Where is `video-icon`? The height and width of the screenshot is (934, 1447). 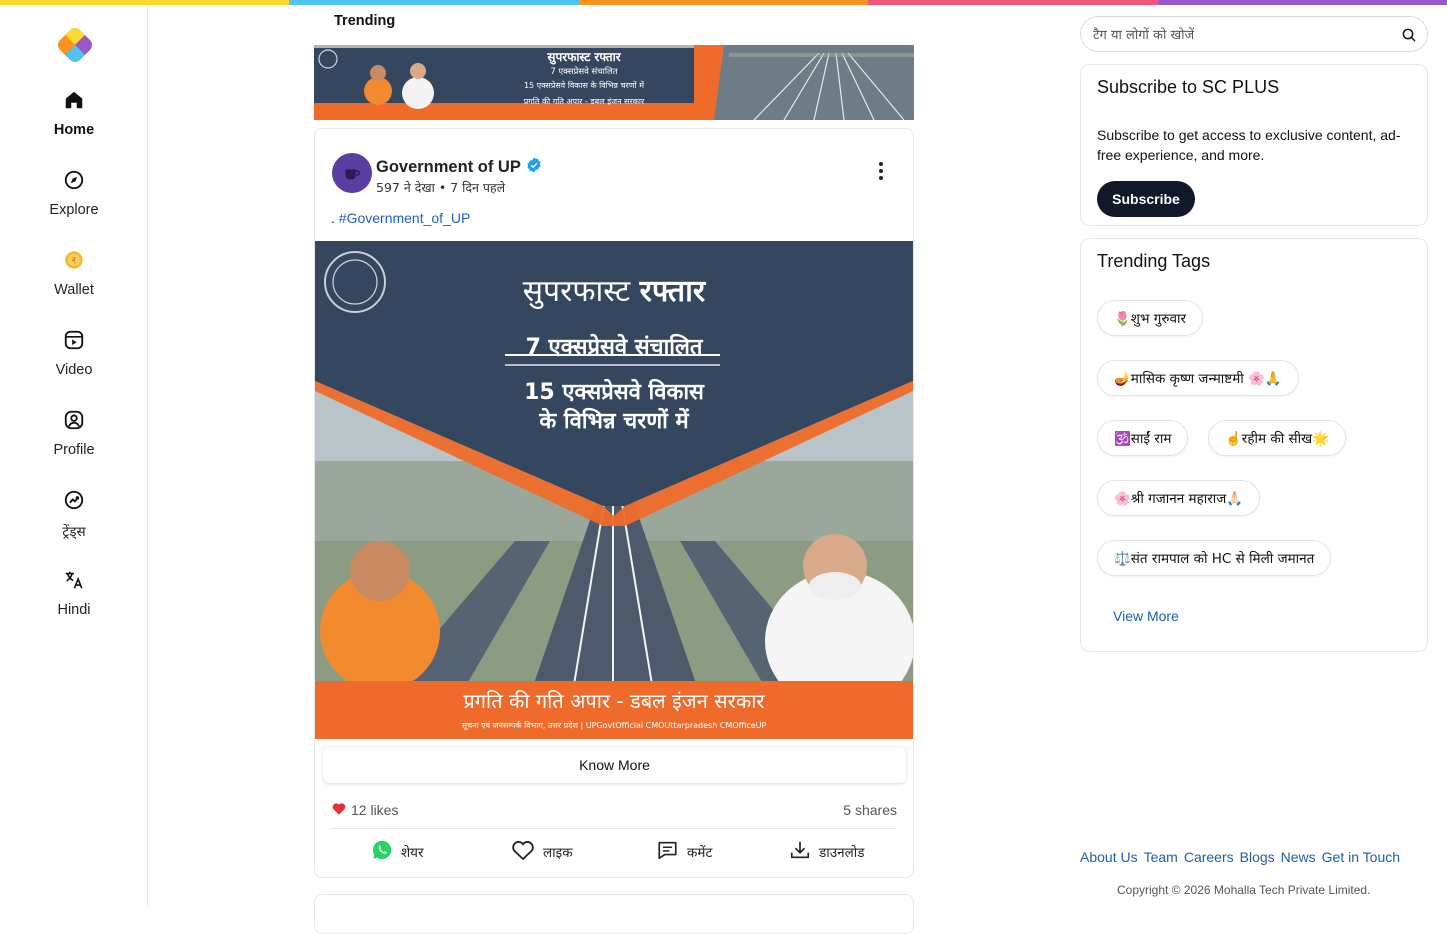 video-icon is located at coordinates (74, 340).